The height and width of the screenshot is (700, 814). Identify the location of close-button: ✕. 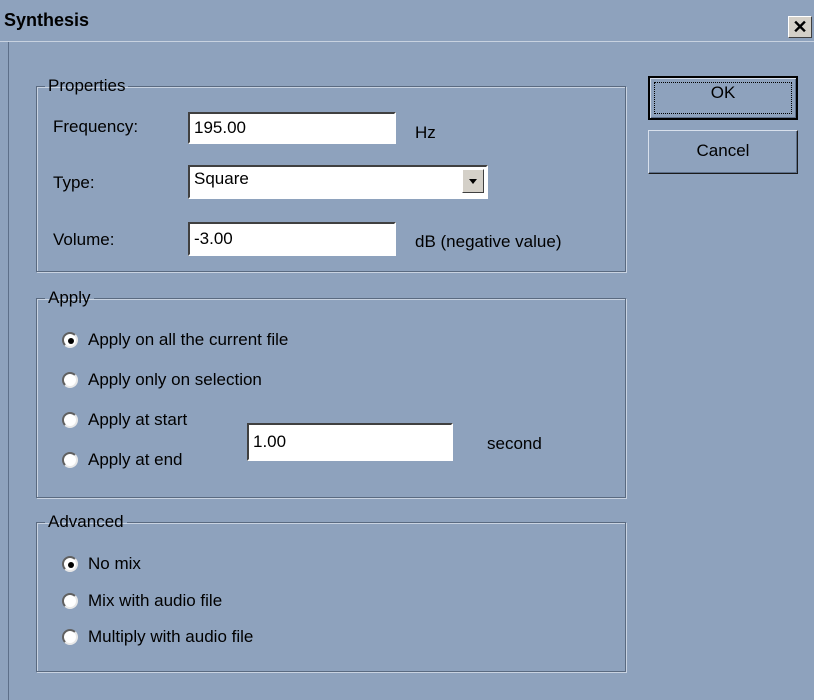
(800, 27).